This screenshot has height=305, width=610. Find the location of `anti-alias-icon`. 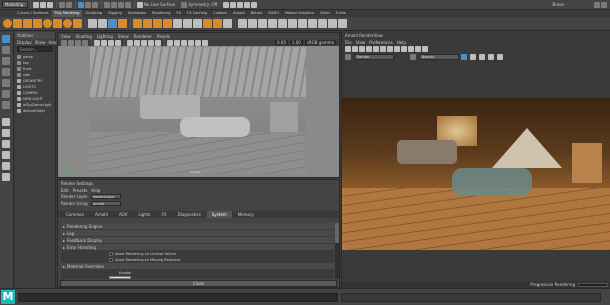

anti-alias-icon is located at coordinates (198, 42).